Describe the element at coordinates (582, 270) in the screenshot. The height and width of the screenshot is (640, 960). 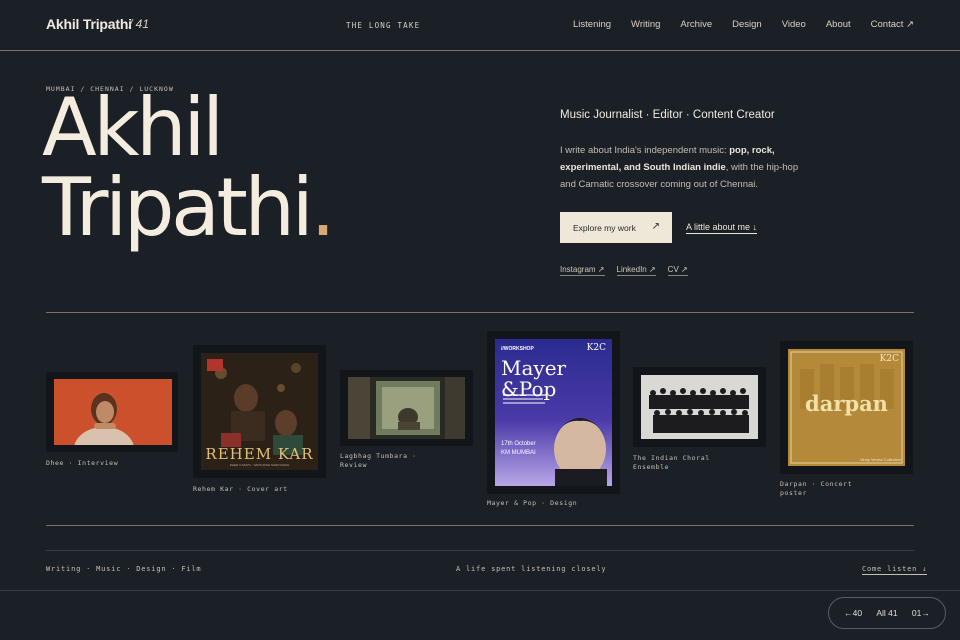
I see `instagram-link: Instagram ↗` at that location.